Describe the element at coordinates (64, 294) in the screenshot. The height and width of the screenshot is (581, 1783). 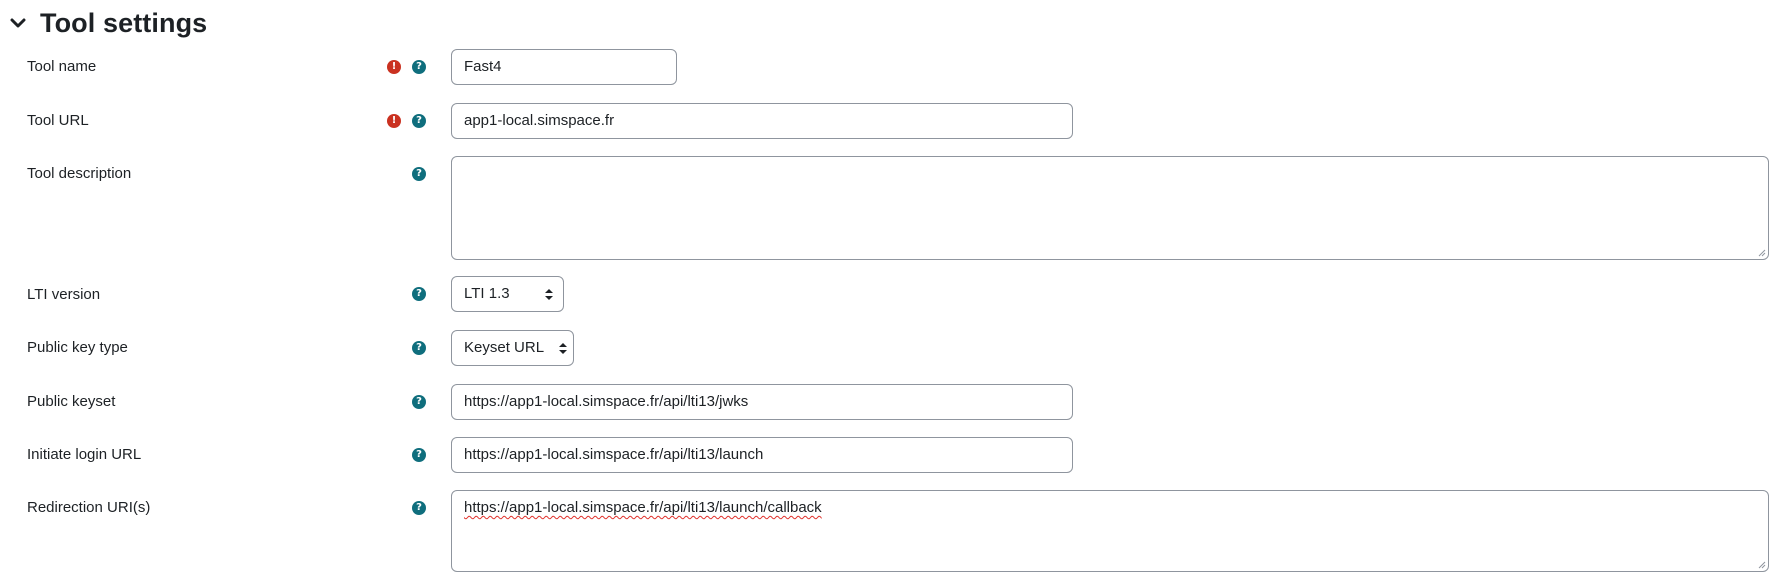
I see `lti-version-label: LTI version` at that location.